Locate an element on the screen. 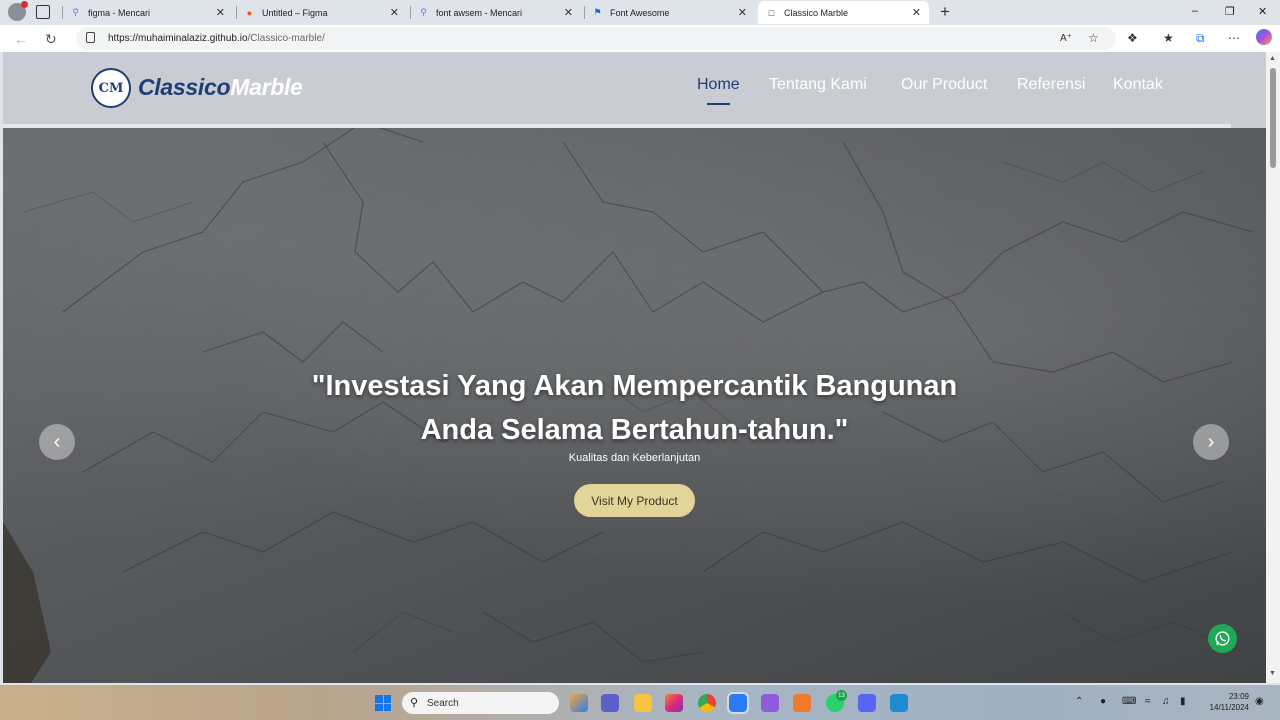 Image resolution: width=1280 pixels, height=720 pixels. new-tab-icon: + is located at coordinates (945, 12).